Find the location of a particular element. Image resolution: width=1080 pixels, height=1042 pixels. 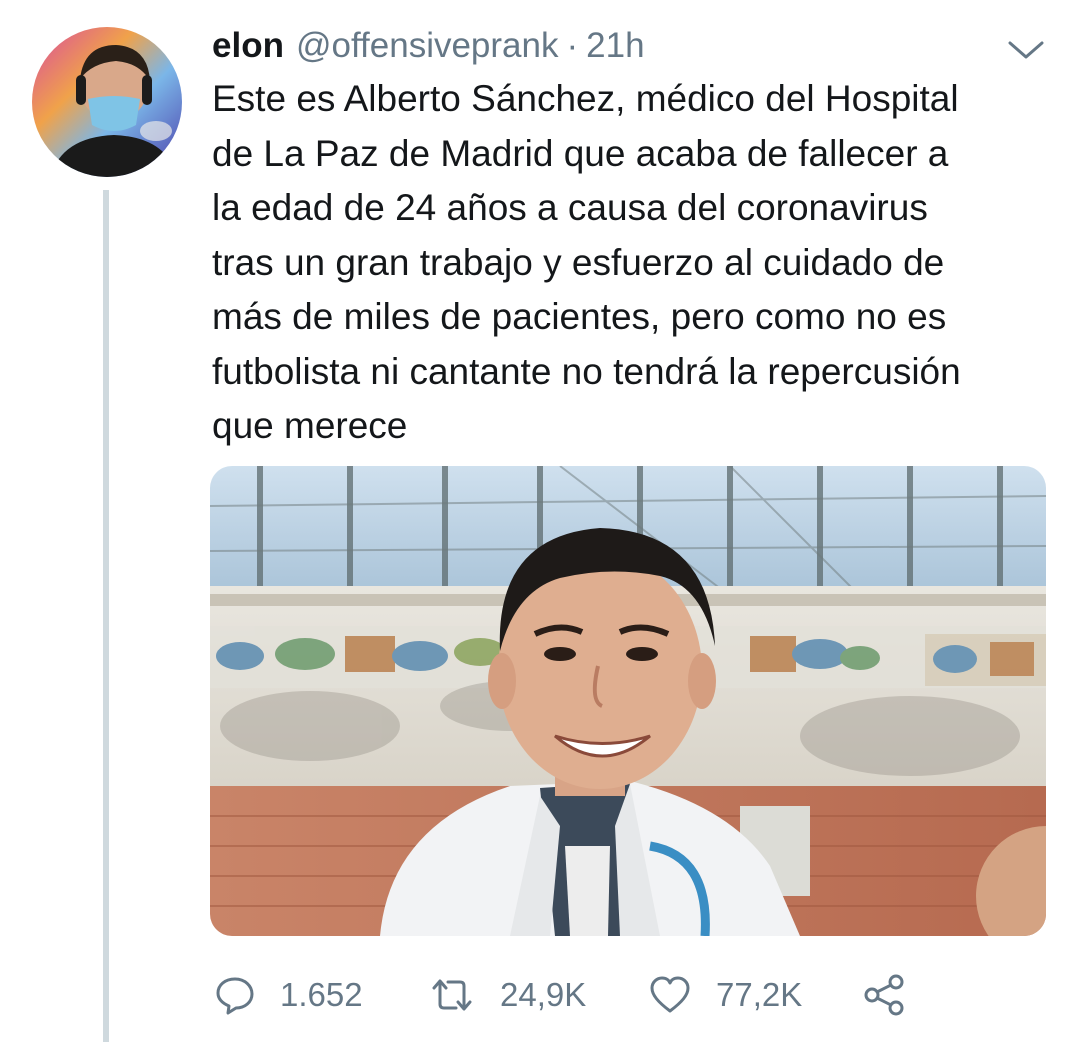

retweet-count: 24,9K is located at coordinates (543, 994).